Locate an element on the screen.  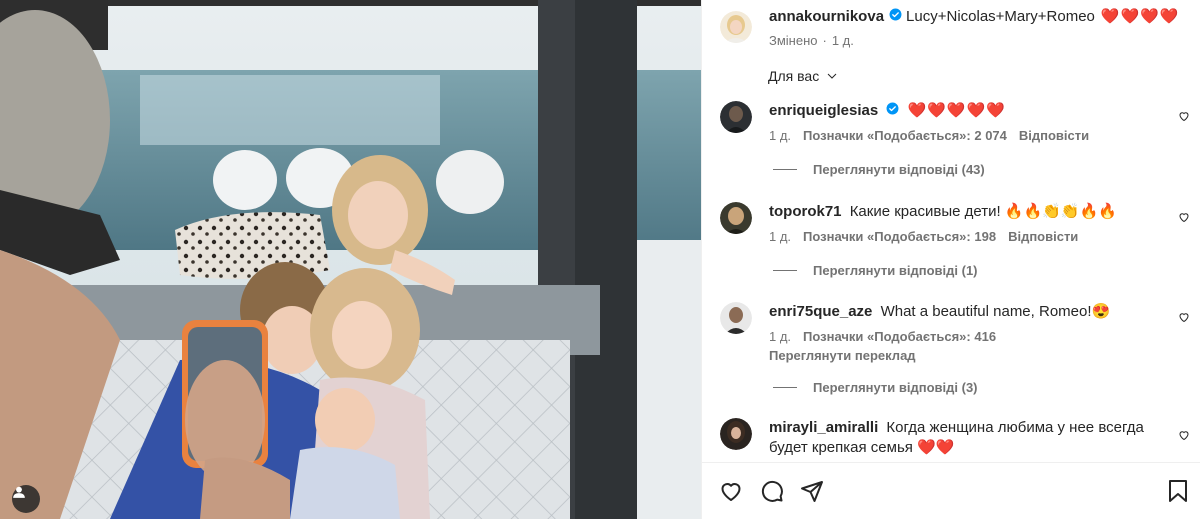
view-replies-button: Переглянути відповіді (1) is located at coordinates (875, 270).